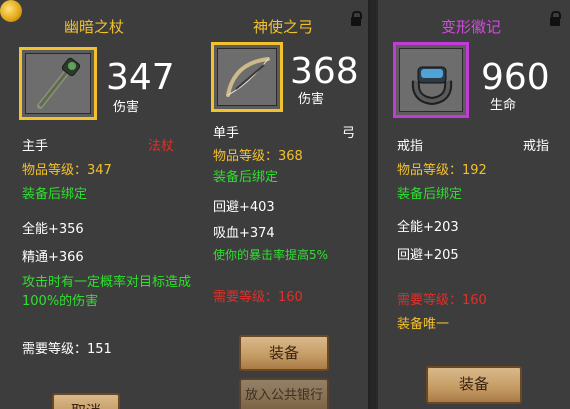  I want to click on bow-stat-1: 回避+403, so click(244, 207).